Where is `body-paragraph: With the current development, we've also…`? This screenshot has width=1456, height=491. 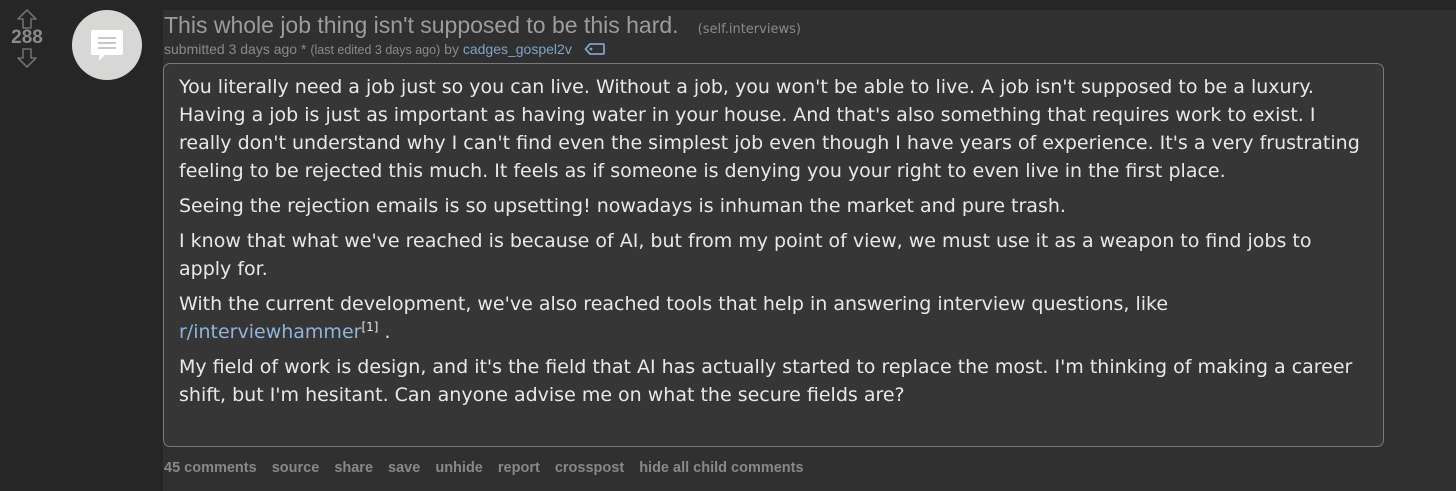
body-paragraph: With the current development, we've also… is located at coordinates (773, 318).